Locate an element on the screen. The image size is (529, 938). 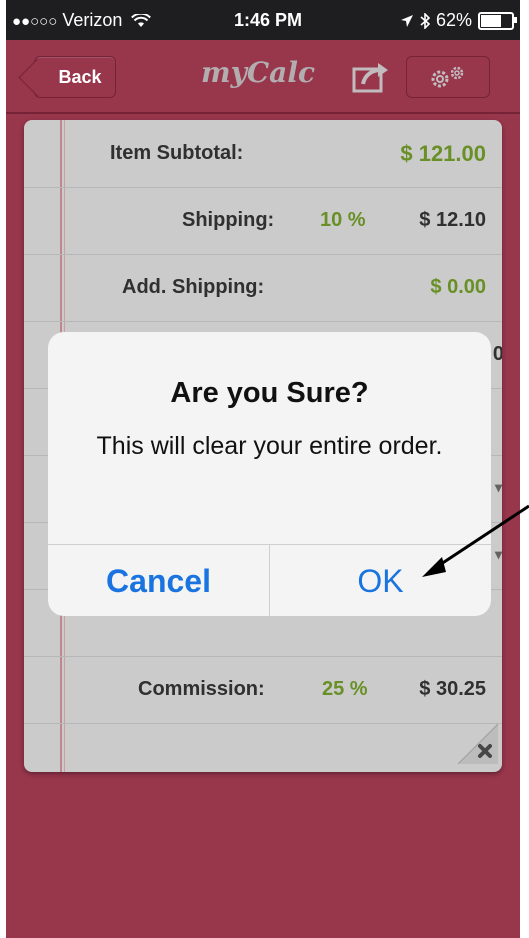
bluetooth-icon is located at coordinates (425, 20).